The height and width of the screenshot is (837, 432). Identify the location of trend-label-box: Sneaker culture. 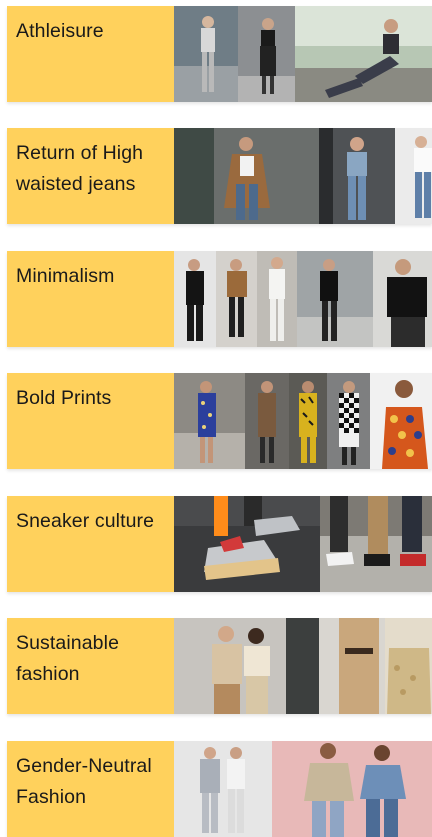
(90, 544).